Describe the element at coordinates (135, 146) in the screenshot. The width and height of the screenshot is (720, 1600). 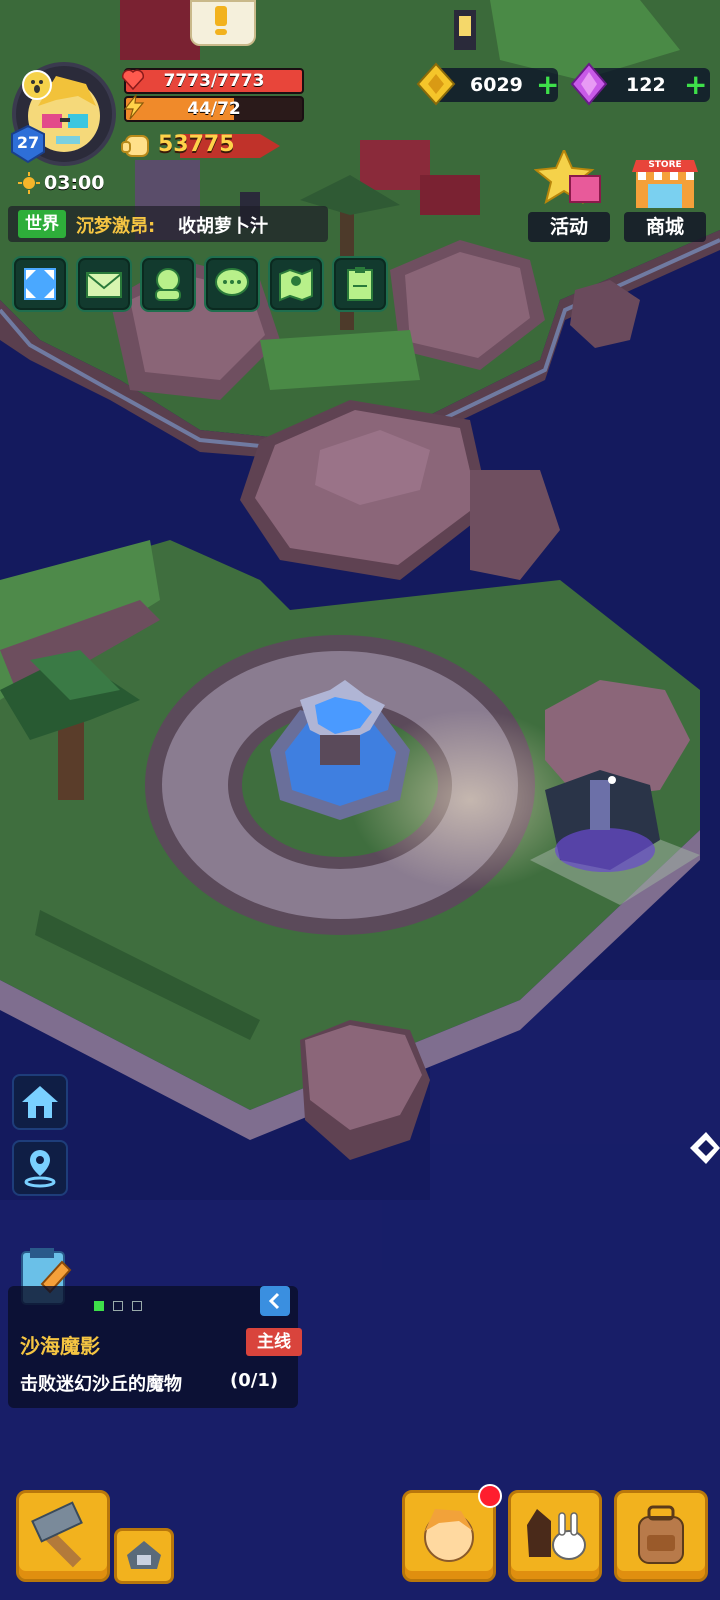
I see `fist-icon` at that location.